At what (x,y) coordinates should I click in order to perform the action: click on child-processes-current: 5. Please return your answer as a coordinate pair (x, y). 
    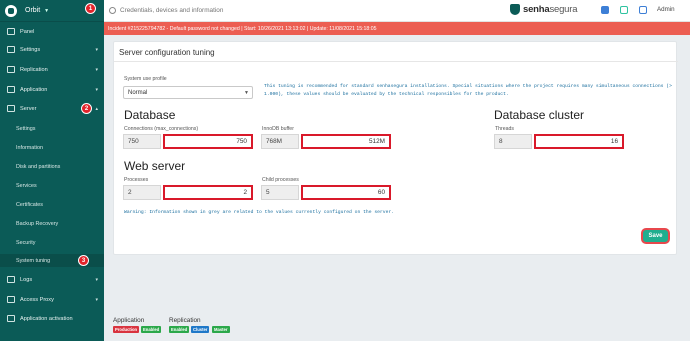
    Looking at the image, I should click on (280, 192).